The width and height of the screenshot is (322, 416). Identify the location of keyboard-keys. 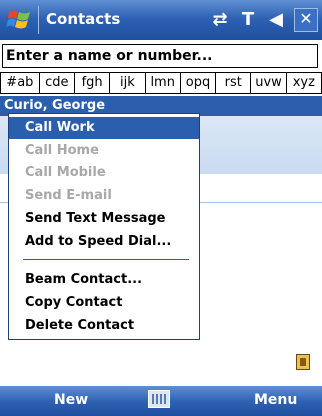
(159, 399).